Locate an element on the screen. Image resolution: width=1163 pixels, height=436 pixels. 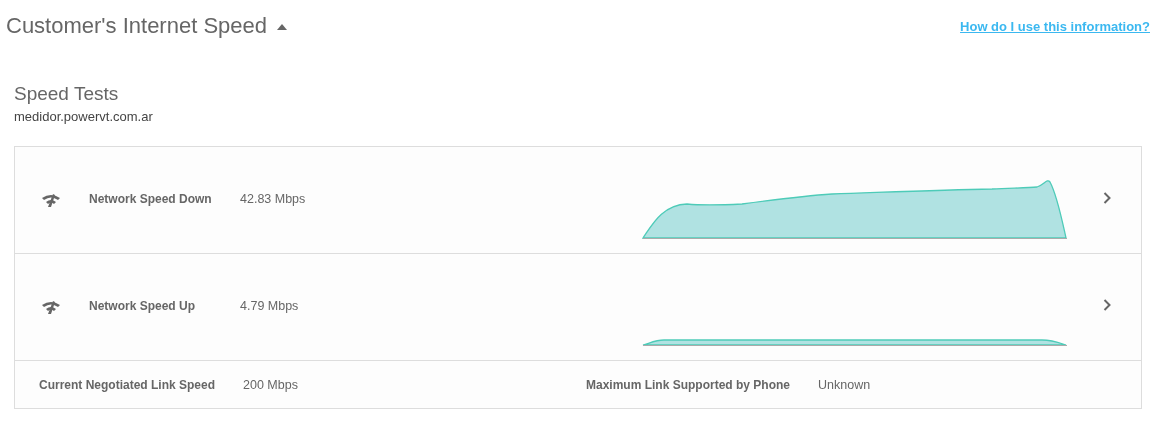
link-speed-label: Maximum Link Supported by Phone is located at coordinates (688, 384).